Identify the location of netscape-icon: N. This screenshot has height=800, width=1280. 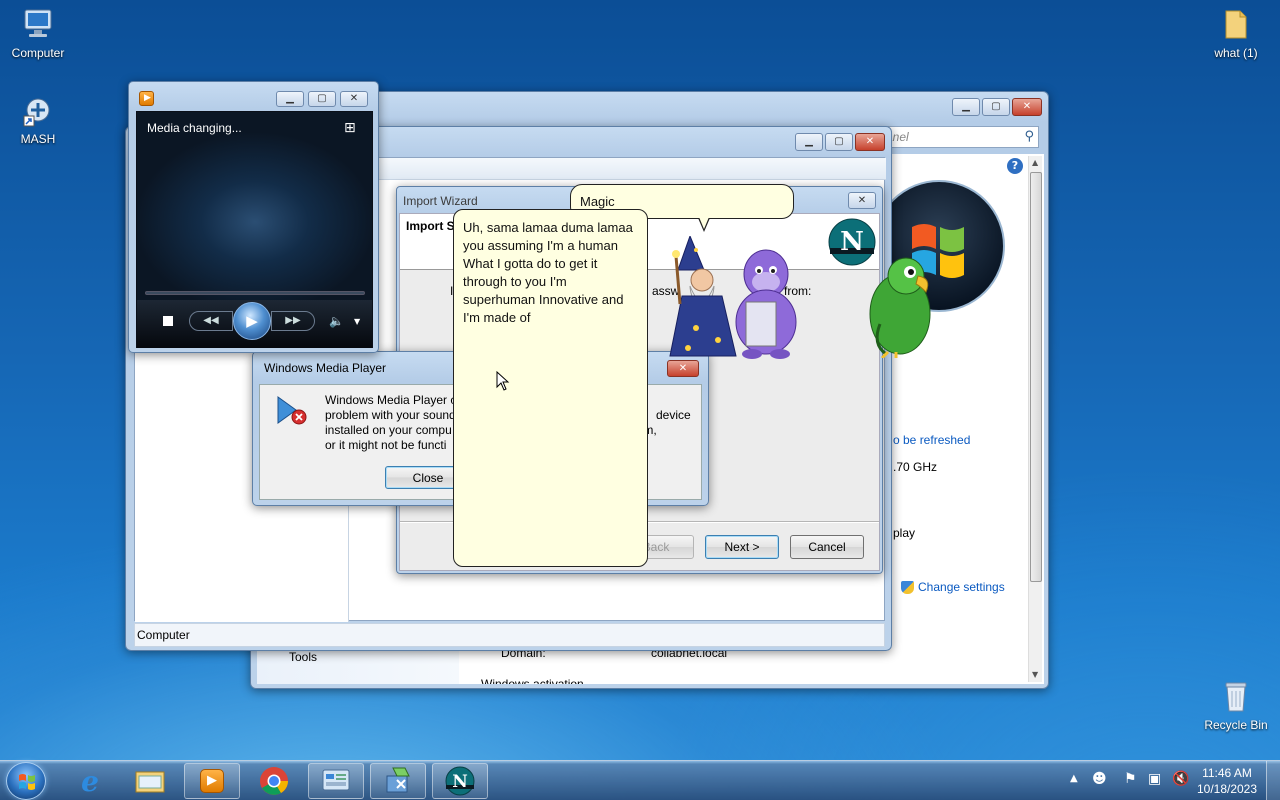
(460, 781).